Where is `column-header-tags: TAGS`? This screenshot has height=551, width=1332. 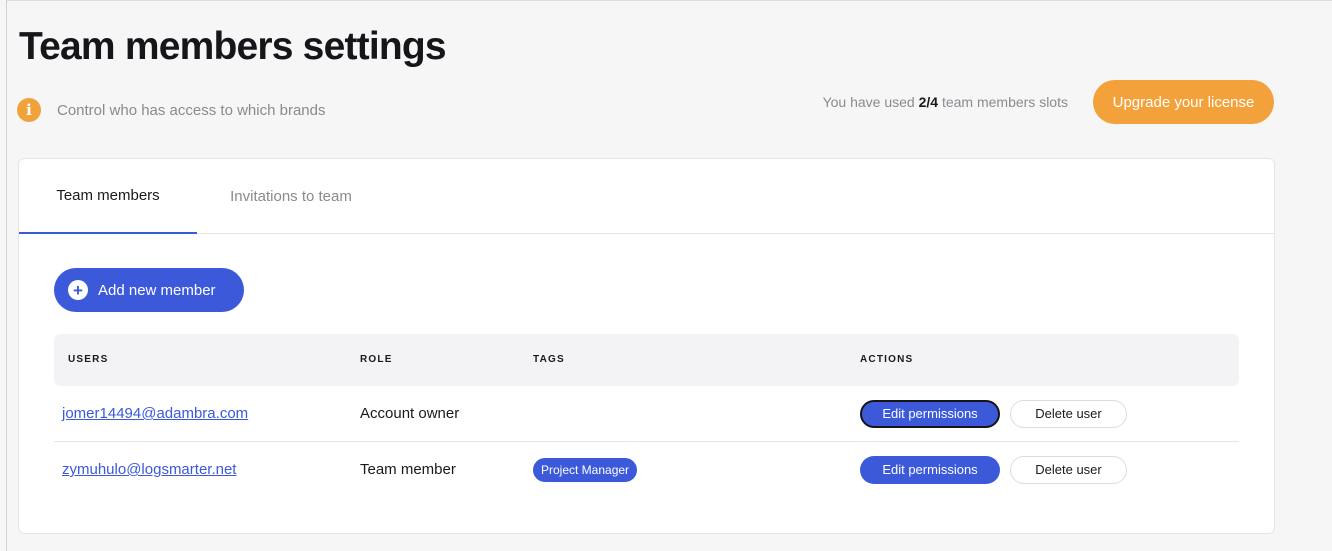
column-header-tags: TAGS is located at coordinates (549, 359).